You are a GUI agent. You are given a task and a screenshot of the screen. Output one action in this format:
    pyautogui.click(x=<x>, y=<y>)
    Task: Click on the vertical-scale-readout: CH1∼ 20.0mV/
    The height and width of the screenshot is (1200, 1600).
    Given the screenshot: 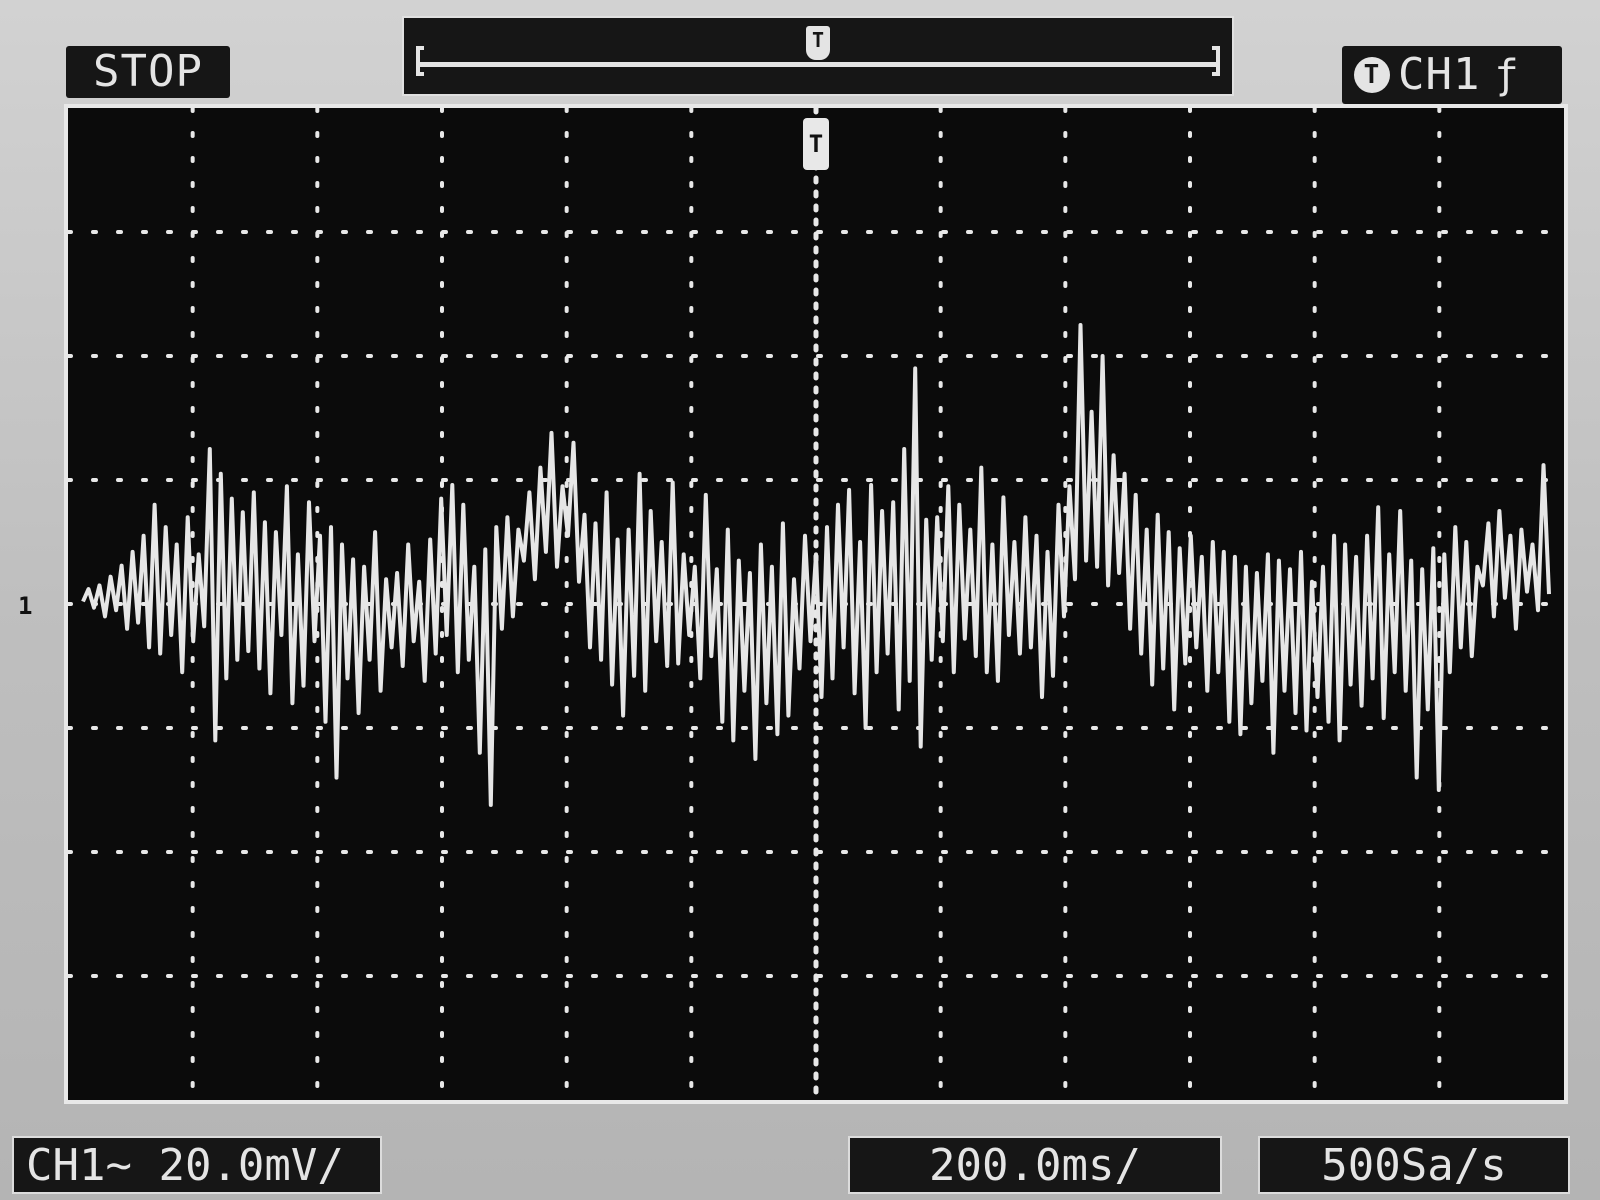 What is the action you would take?
    pyautogui.click(x=197, y=1165)
    